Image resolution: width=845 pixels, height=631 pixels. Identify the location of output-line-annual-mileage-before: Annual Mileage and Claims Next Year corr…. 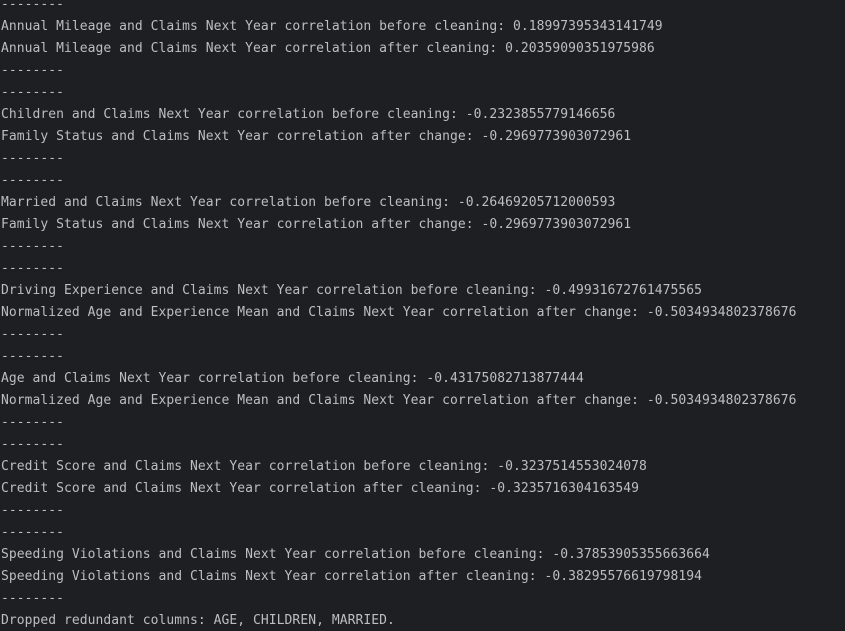
(332, 26).